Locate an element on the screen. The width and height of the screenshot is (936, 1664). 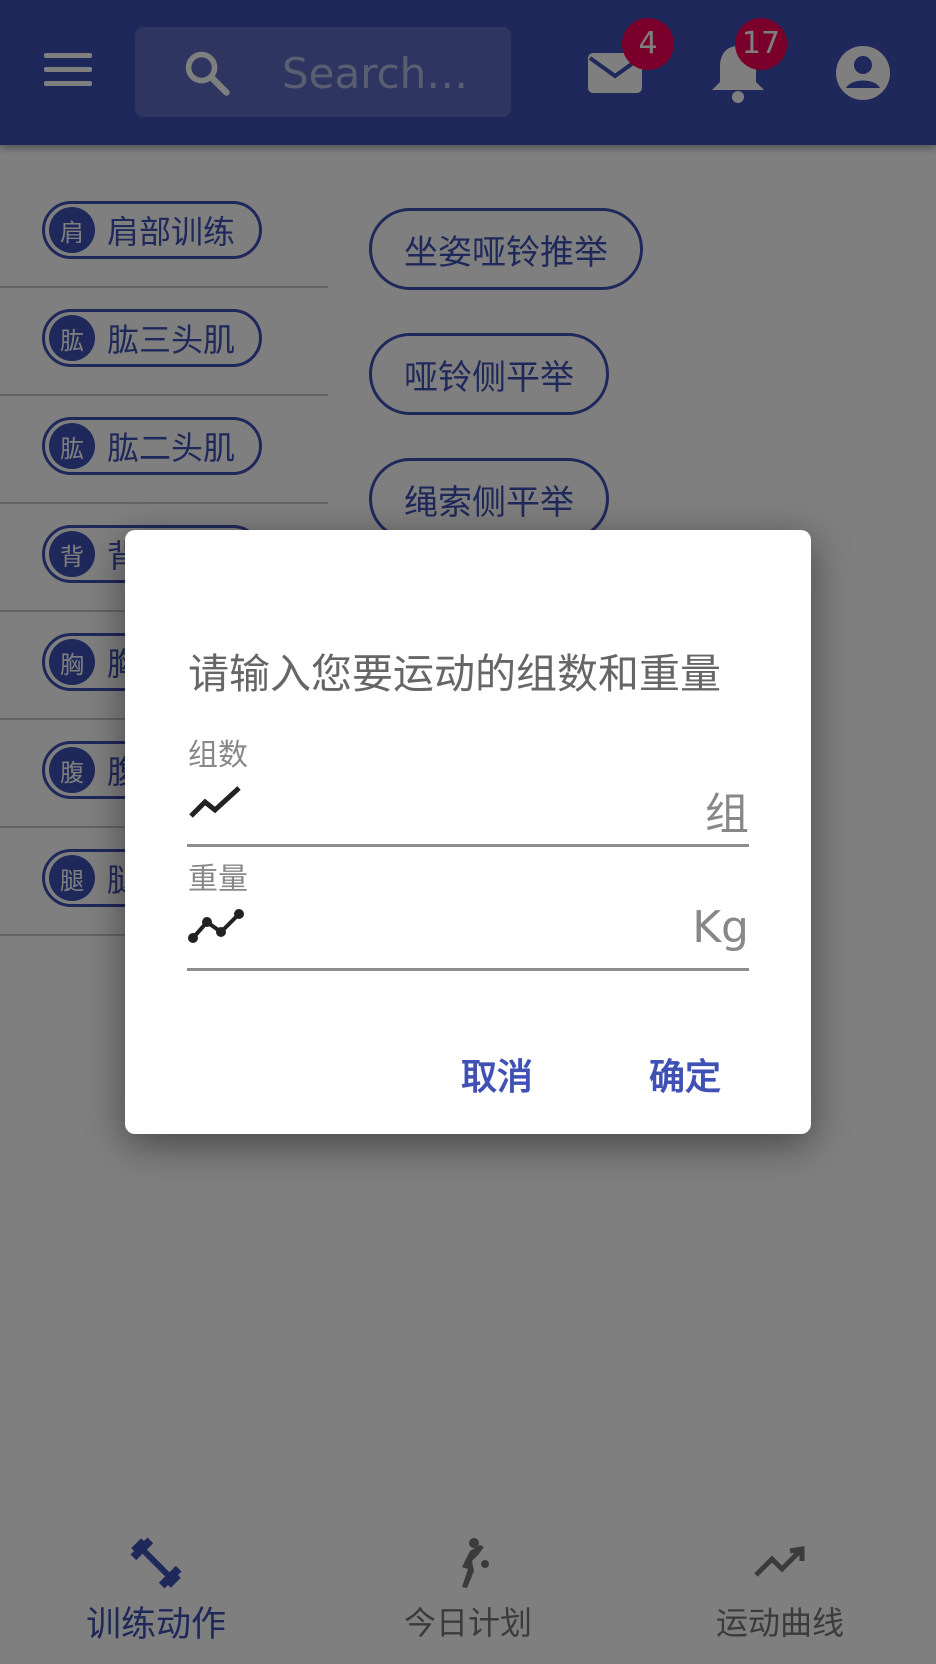
weight-label: 重量 is located at coordinates (218, 879).